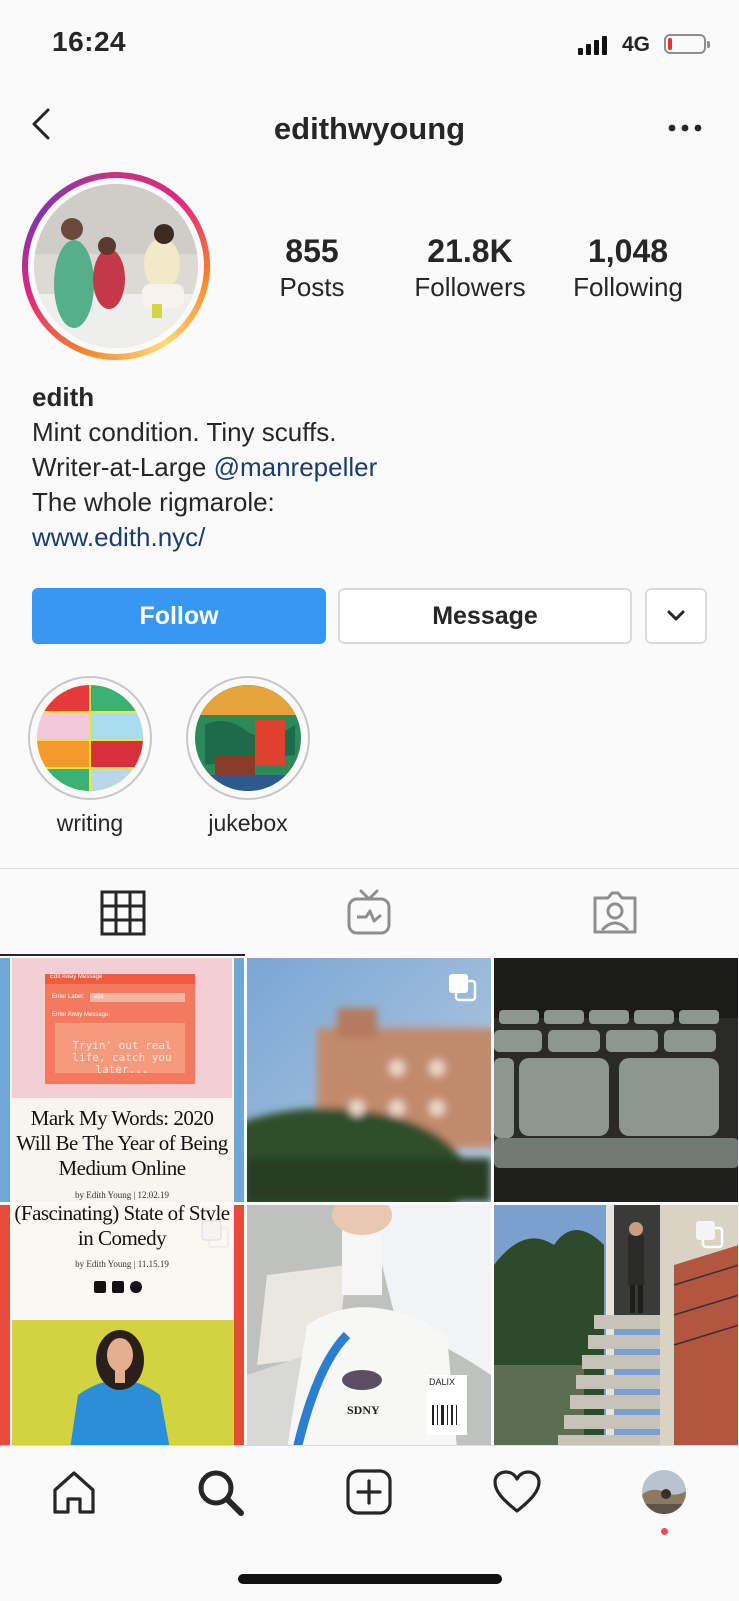 The image size is (739, 1601). I want to click on posts-count: 855, so click(312, 251).